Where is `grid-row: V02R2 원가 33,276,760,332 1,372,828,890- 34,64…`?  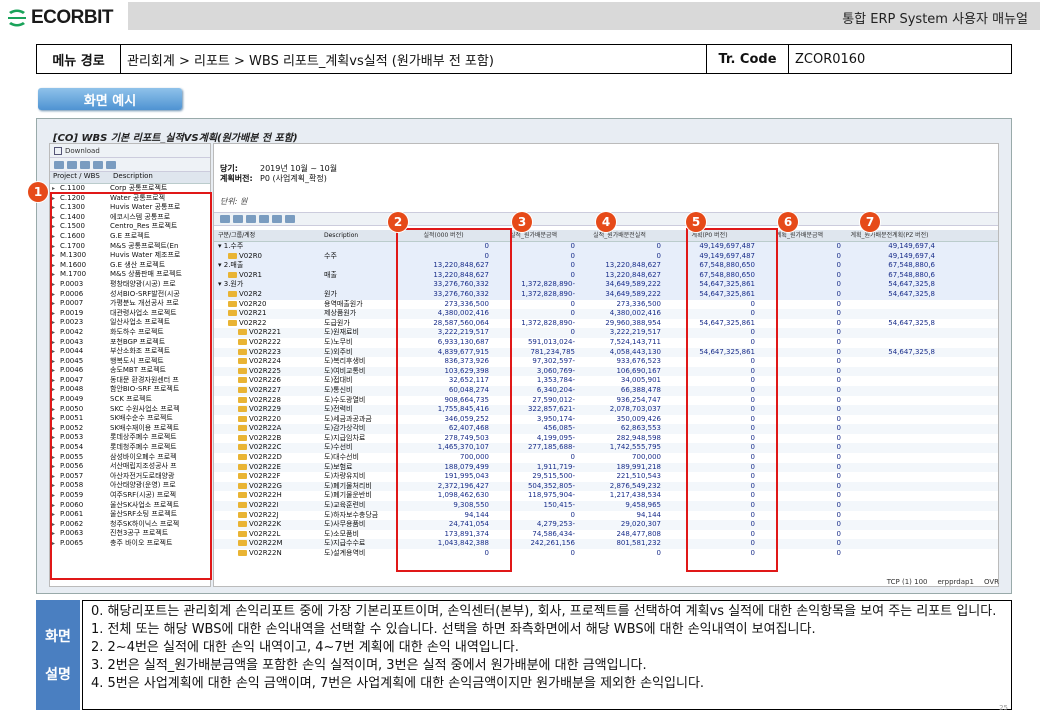
grid-row: V02R2 원가 33,276,760,332 1,372,828,890- 34,64… is located at coordinates (606, 294).